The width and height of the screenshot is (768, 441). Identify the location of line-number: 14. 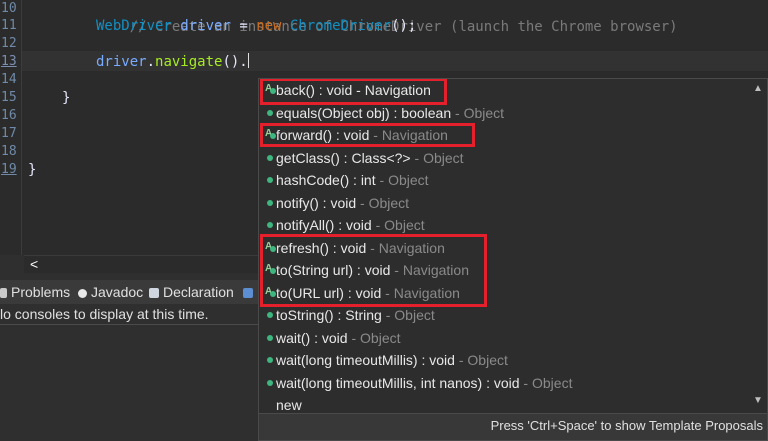
(9, 79).